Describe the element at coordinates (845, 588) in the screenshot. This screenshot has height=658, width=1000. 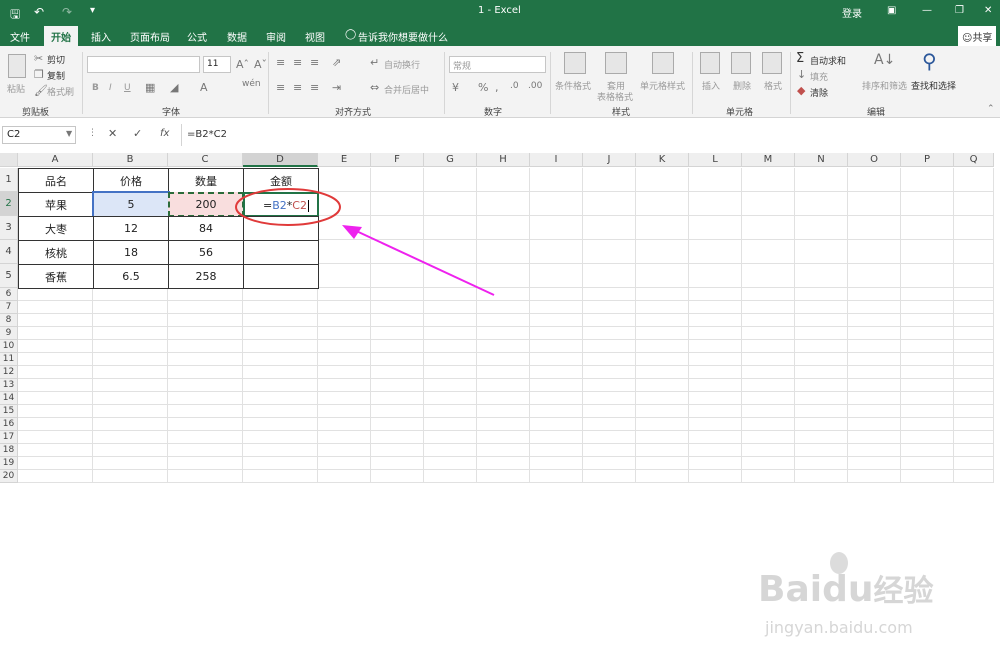
I see `watermark-brand: Baidu经验` at that location.